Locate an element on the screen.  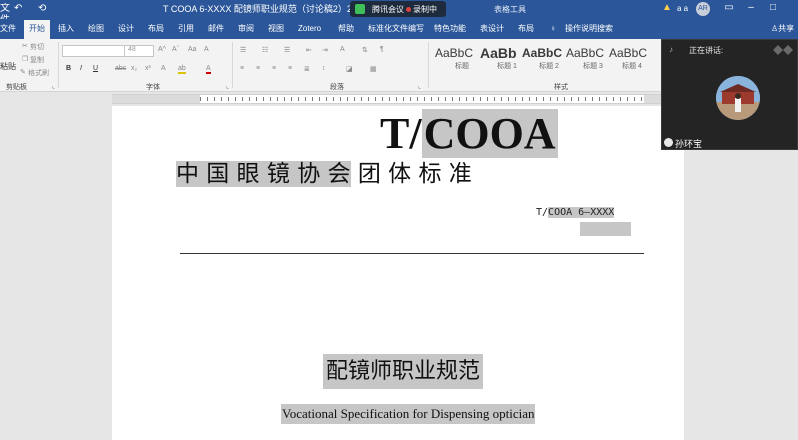
paste-button: 粘贴 is located at coordinates (8, 66).